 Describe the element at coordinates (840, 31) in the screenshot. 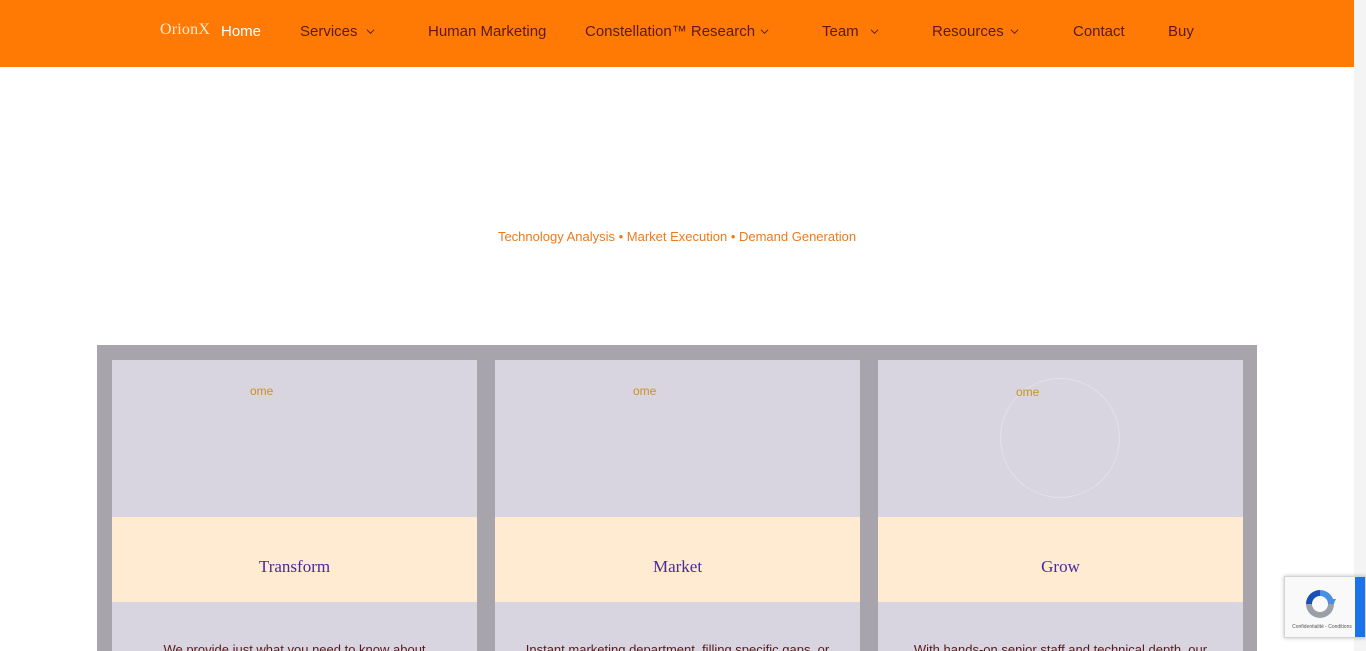

I see `nav-item-team: Team` at that location.